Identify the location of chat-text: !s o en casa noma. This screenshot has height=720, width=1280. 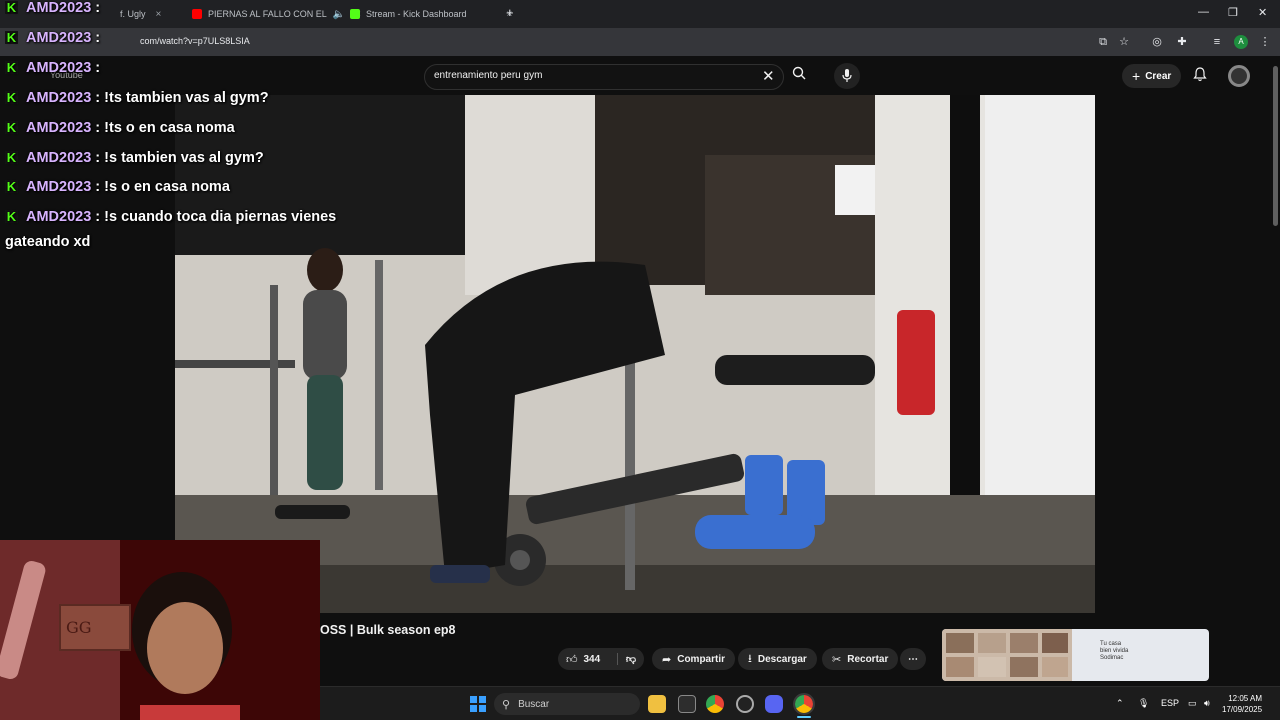
(167, 187).